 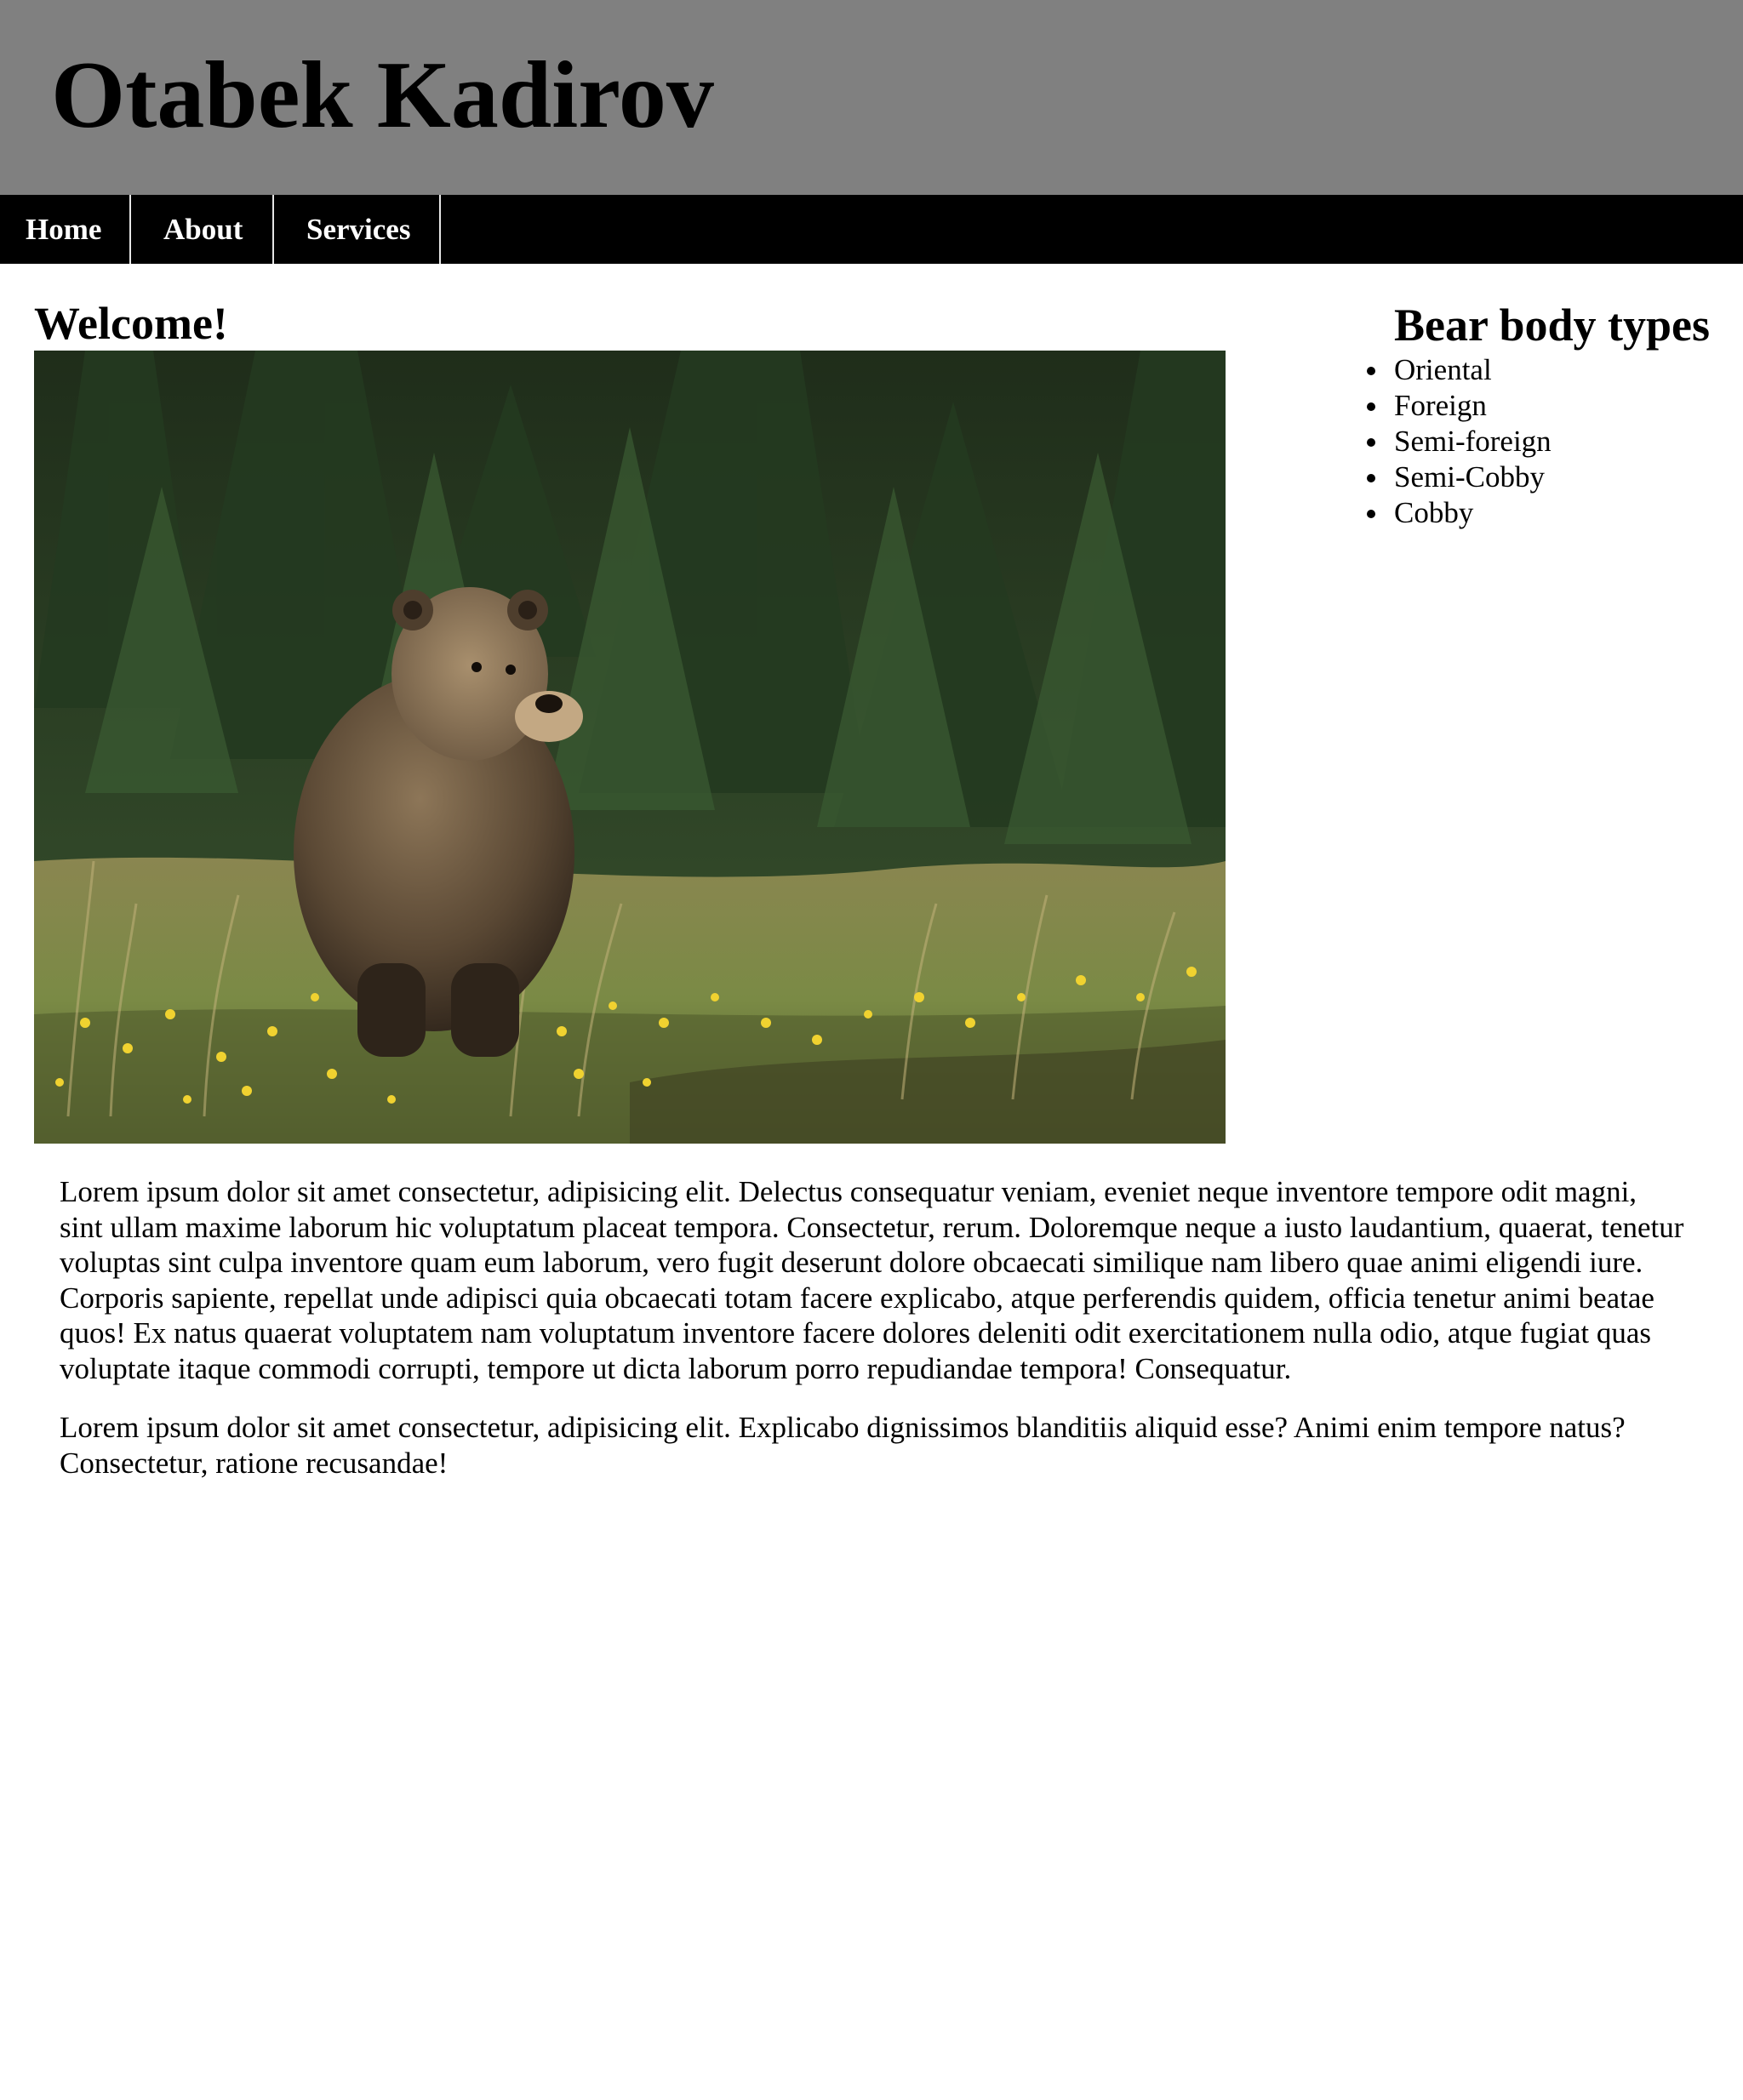 What do you see at coordinates (202, 229) in the screenshot?
I see `nav-link-about: About` at bounding box center [202, 229].